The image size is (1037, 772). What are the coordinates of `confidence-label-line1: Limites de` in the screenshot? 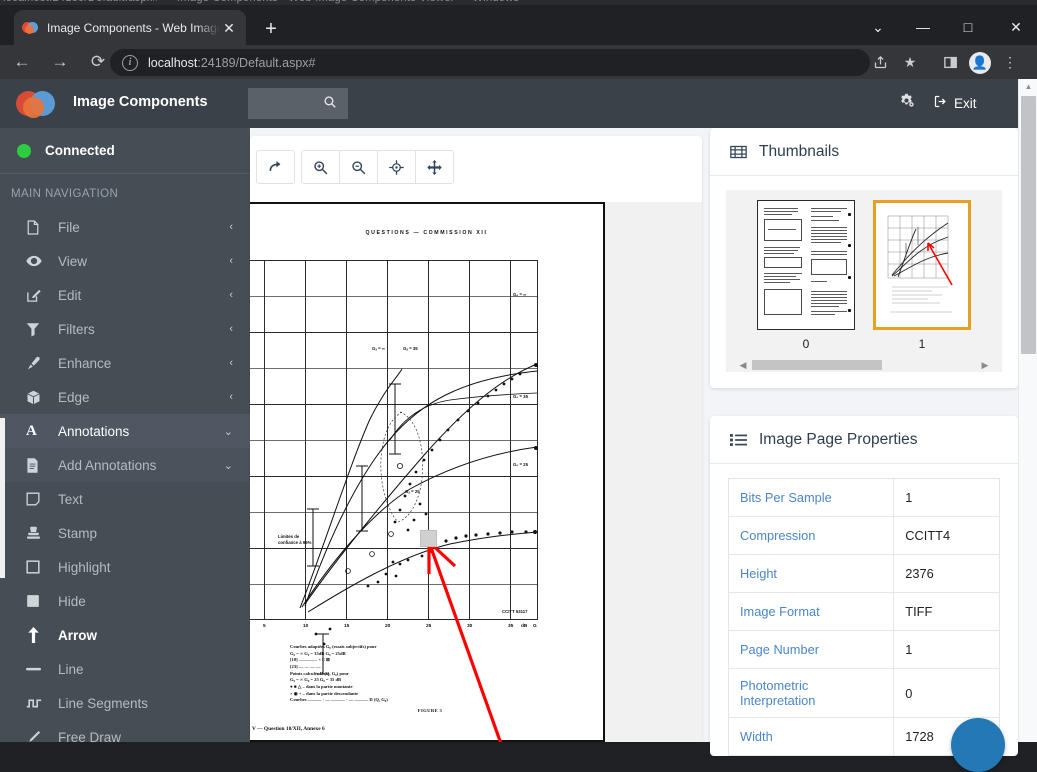 It's located at (289, 536).